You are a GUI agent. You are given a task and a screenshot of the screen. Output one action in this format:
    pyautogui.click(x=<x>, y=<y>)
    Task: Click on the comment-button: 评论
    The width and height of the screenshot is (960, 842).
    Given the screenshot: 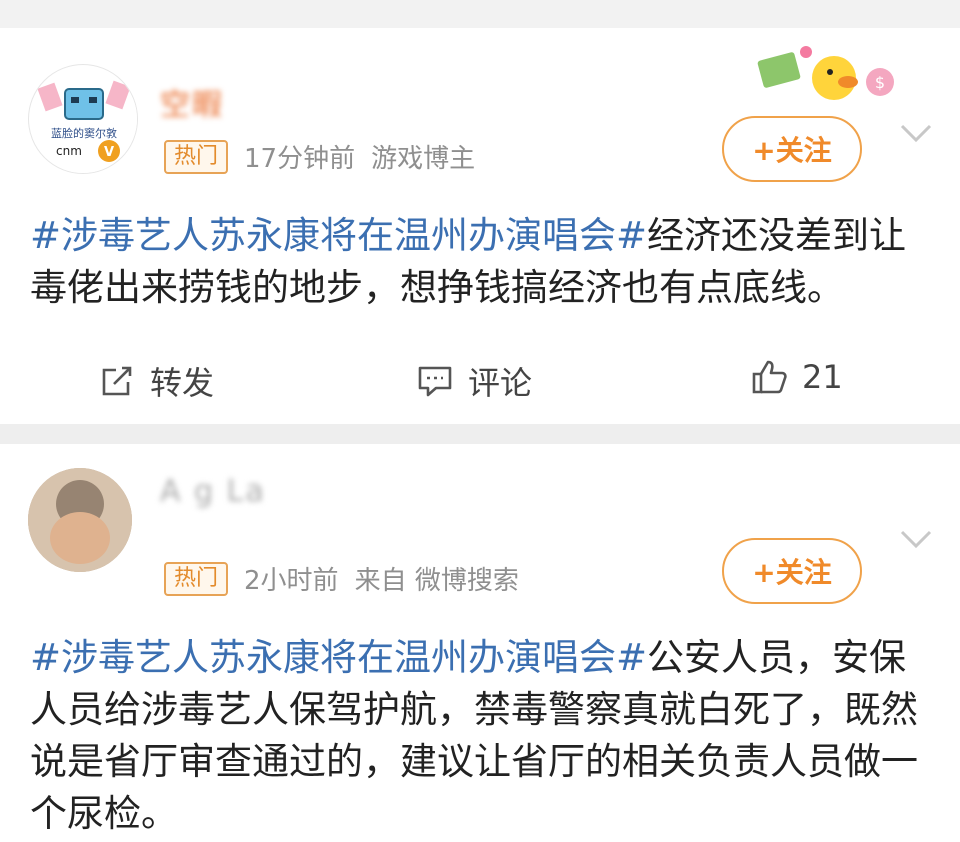 What is the action you would take?
    pyautogui.click(x=474, y=381)
    